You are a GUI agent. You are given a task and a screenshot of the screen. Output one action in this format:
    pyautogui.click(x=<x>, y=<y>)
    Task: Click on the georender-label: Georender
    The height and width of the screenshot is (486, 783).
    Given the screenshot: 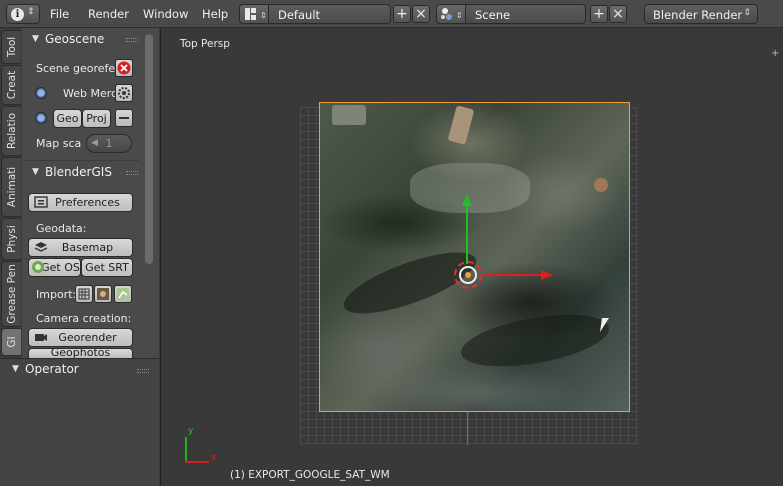 What is the action you would take?
    pyautogui.click(x=87, y=337)
    